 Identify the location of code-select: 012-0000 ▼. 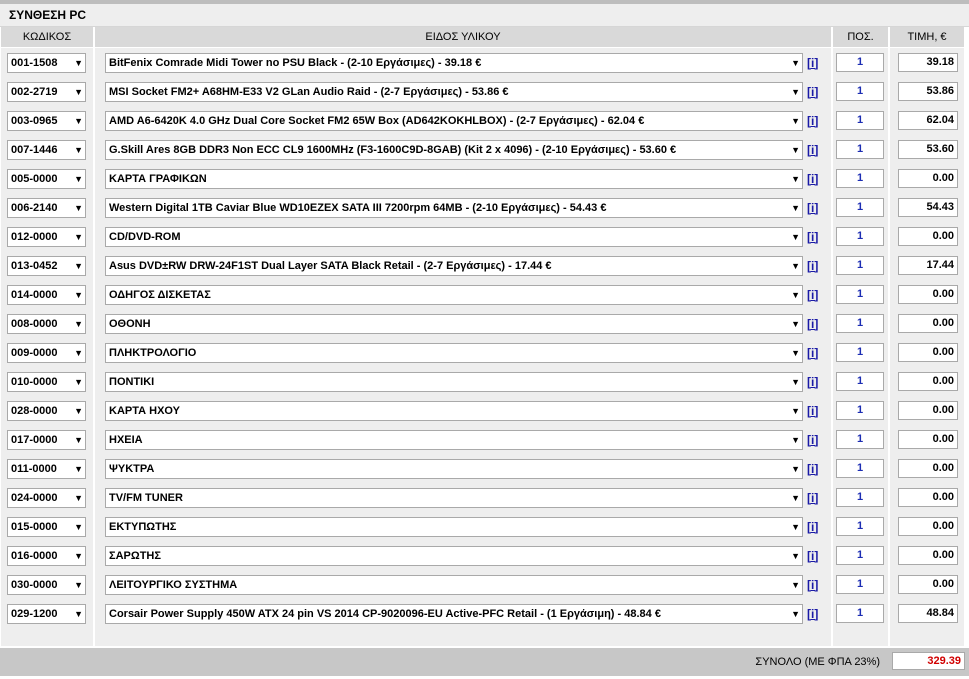
(46, 236).